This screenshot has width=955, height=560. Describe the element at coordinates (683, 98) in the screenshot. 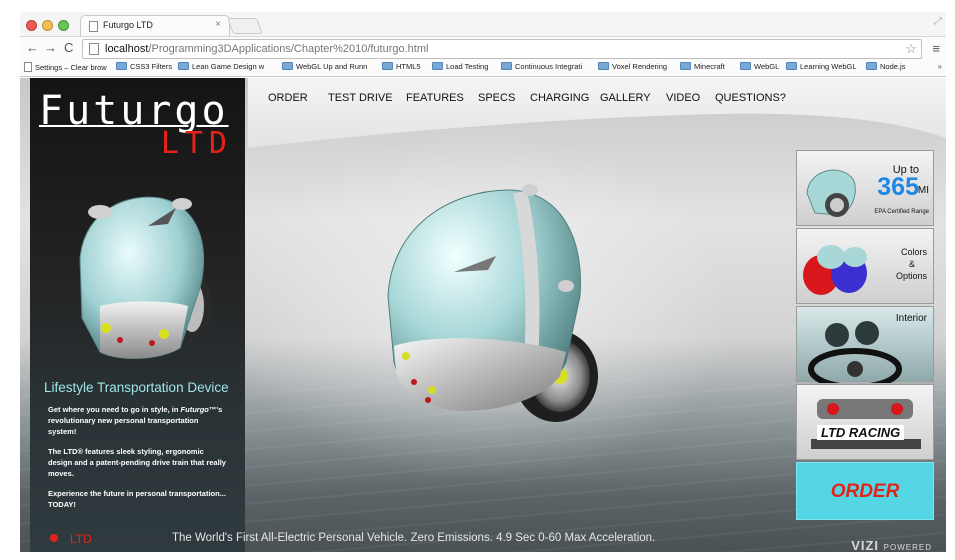

I see `nav-video: VIDEO` at that location.